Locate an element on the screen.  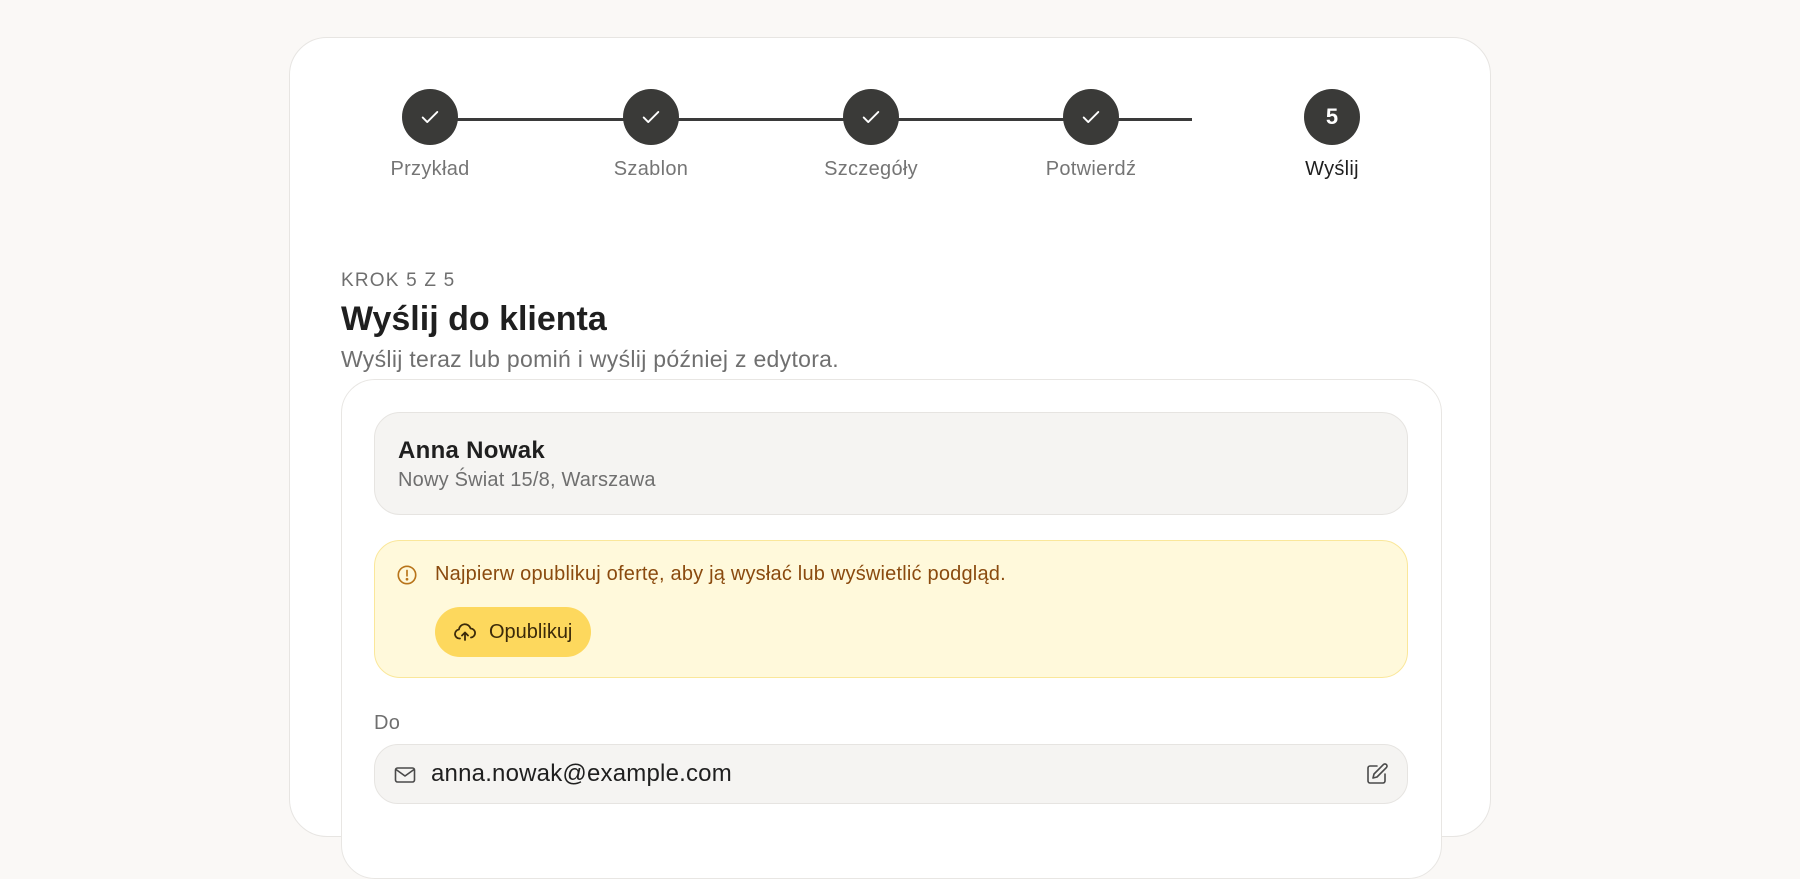
step-szczegoly: Szczegóły is located at coordinates (871, 135).